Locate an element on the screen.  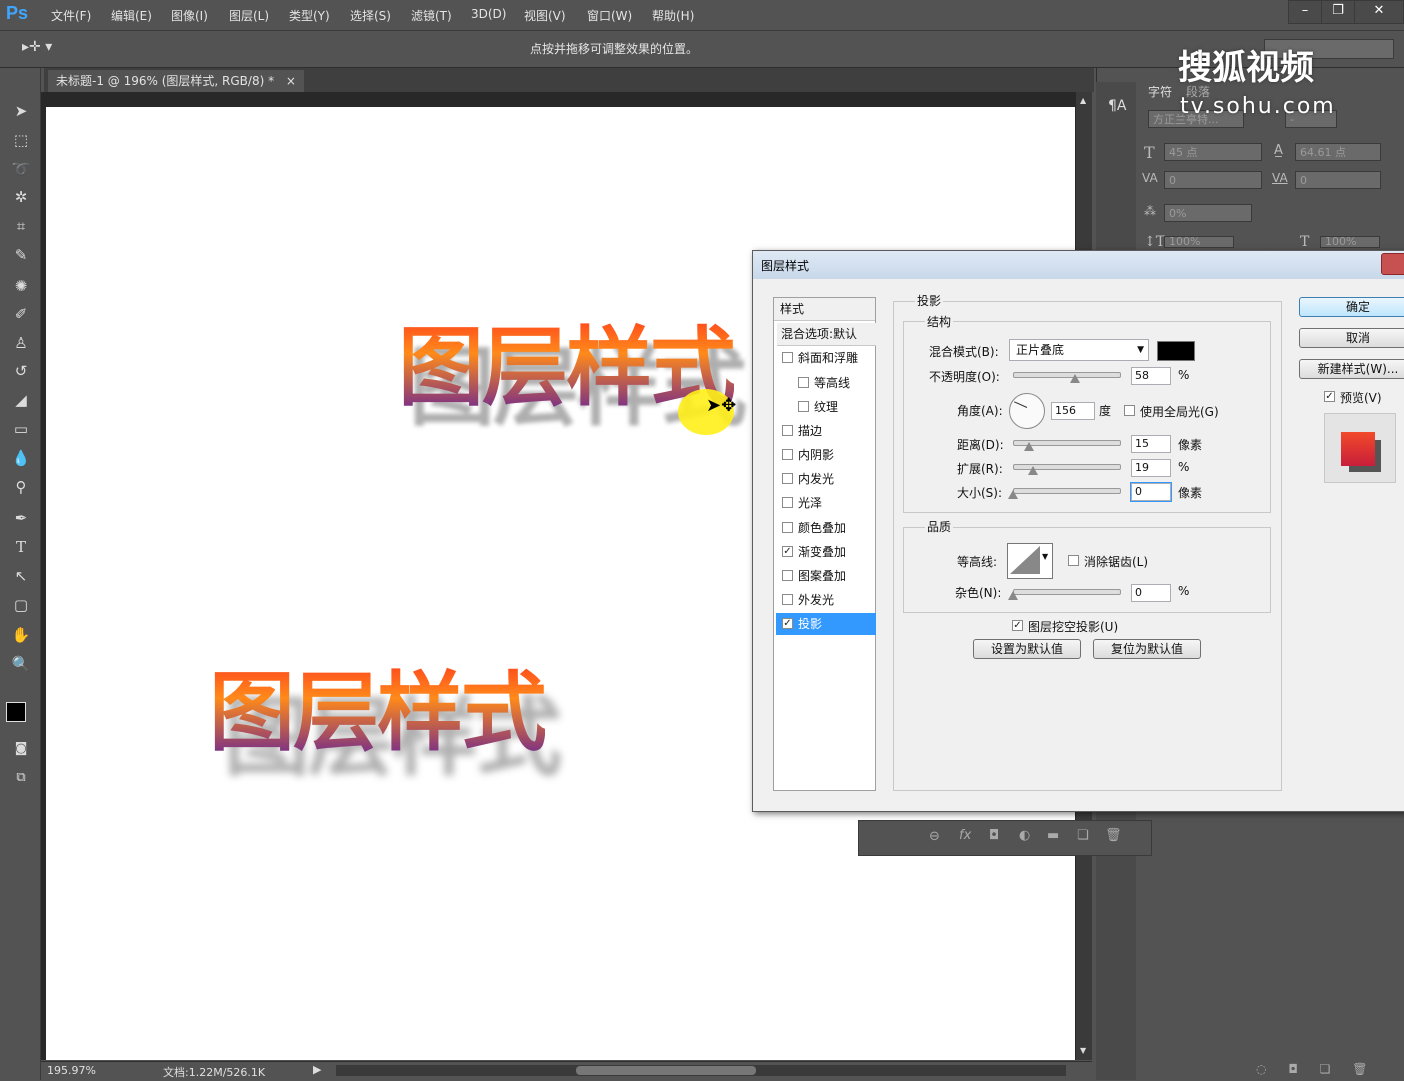
menu-window: 窗口(W) is located at coordinates (609, 15).